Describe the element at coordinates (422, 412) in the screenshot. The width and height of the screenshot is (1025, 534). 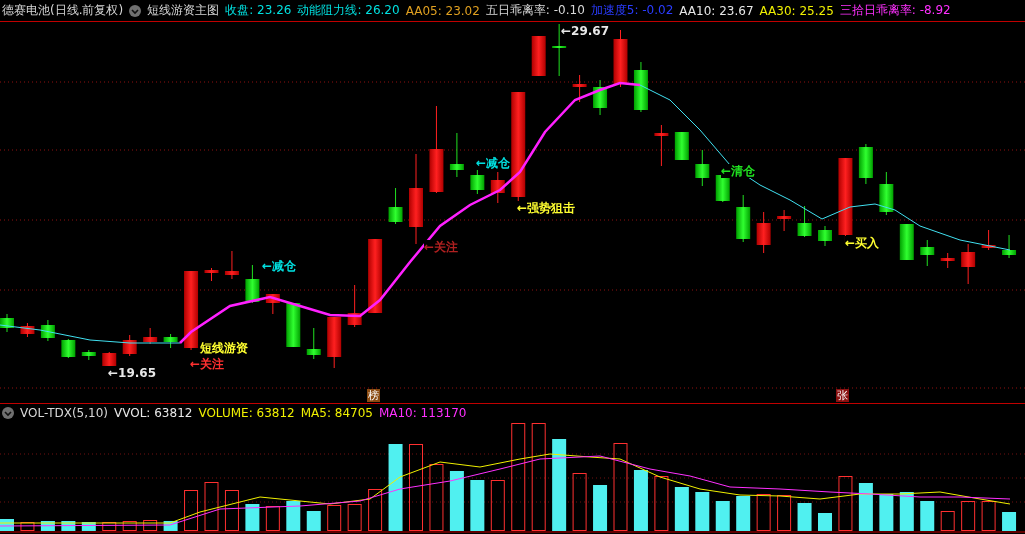
I see `indicator-readout: MA10: 113170` at that location.